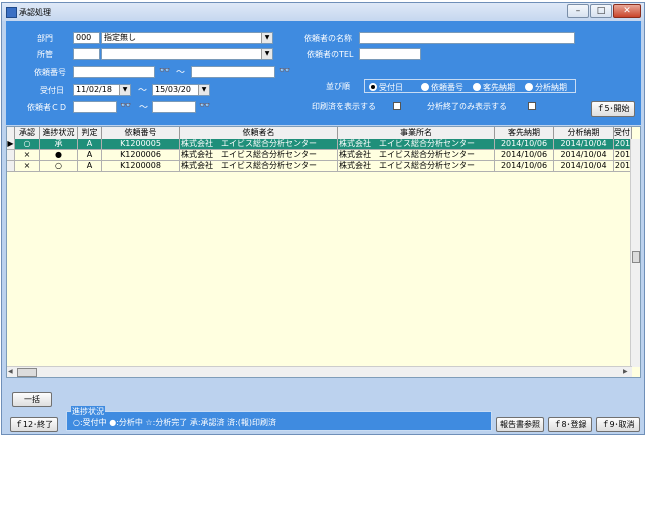 This screenshot has height=517, width=648. What do you see at coordinates (34, 424) in the screenshot?
I see `exit-button: ｆ12･終了` at bounding box center [34, 424].